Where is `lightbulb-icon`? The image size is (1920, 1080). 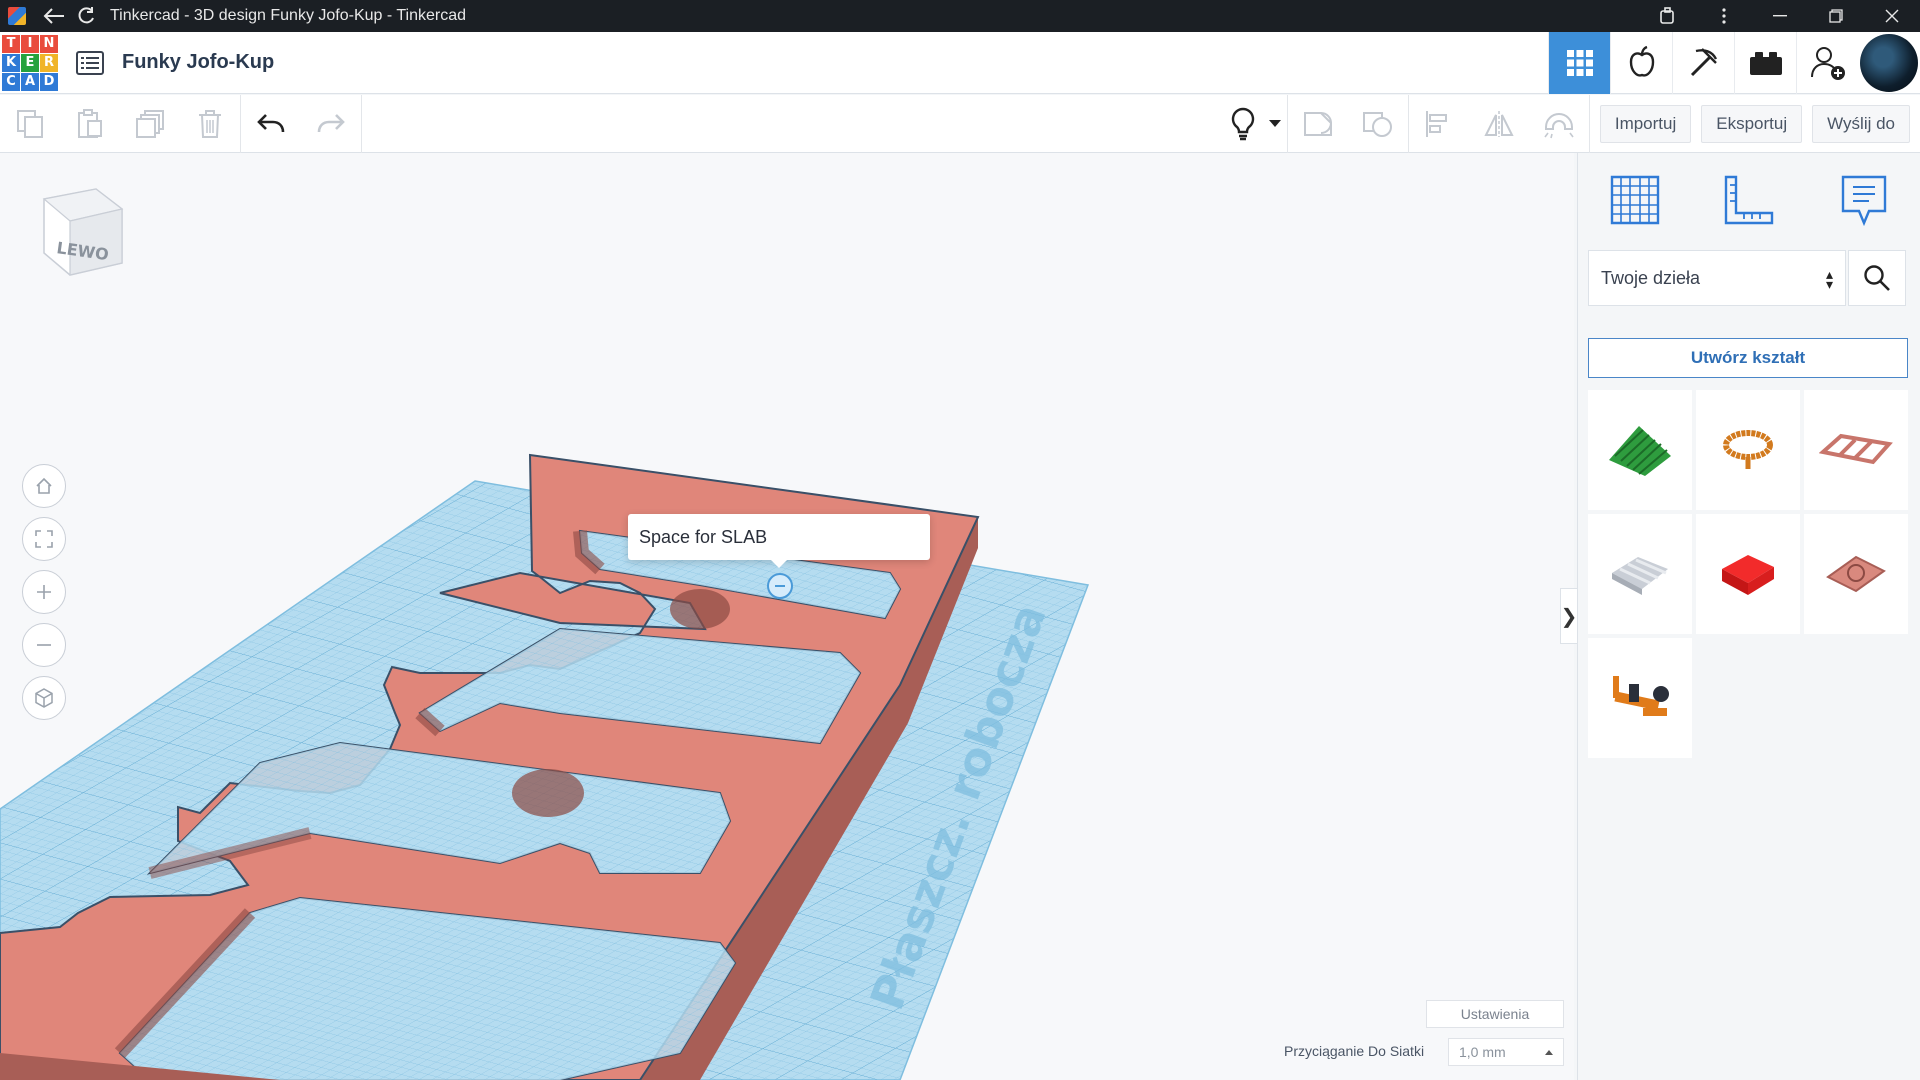
lightbulb-icon is located at coordinates (1243, 124).